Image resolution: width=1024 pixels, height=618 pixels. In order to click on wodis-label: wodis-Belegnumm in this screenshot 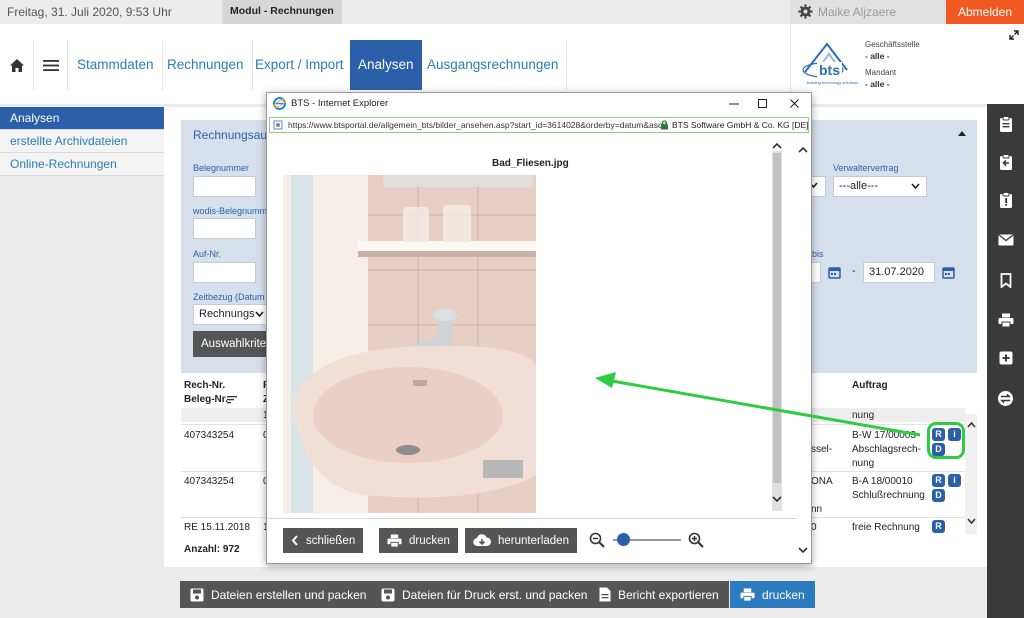, I will do `click(230, 211)`.